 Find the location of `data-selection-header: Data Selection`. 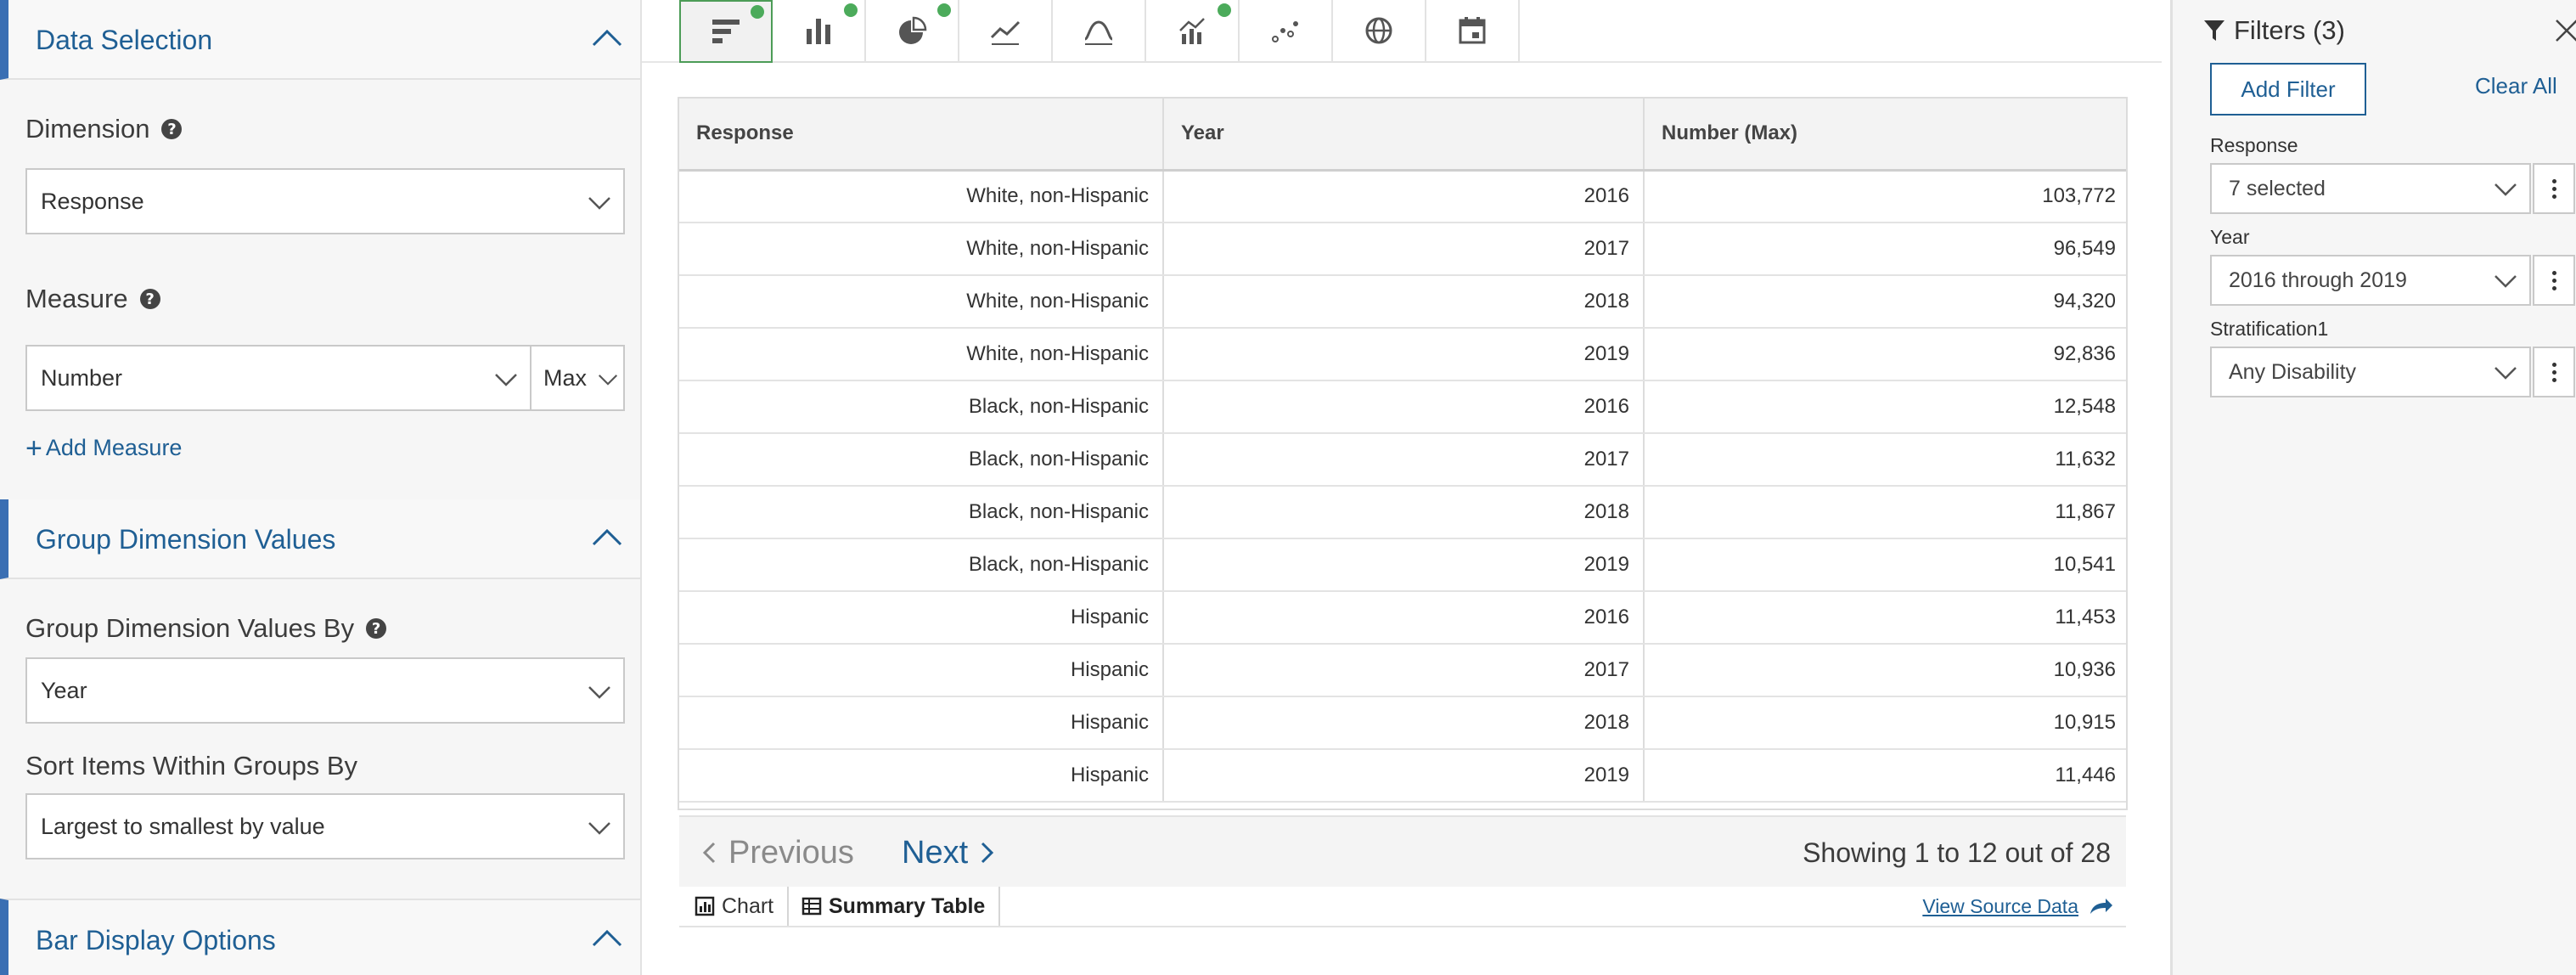

data-selection-header: Data Selection is located at coordinates (320, 40).